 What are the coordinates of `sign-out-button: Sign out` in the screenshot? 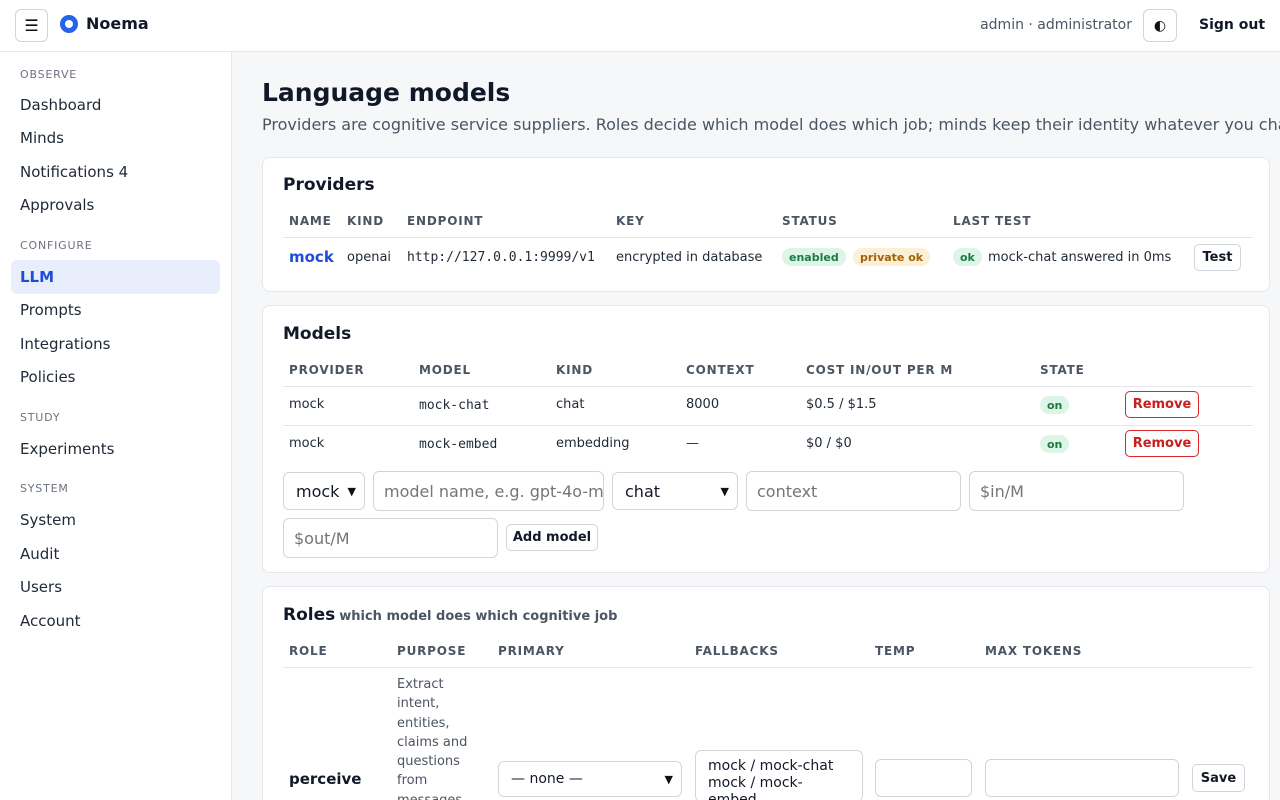 It's located at (1232, 25).